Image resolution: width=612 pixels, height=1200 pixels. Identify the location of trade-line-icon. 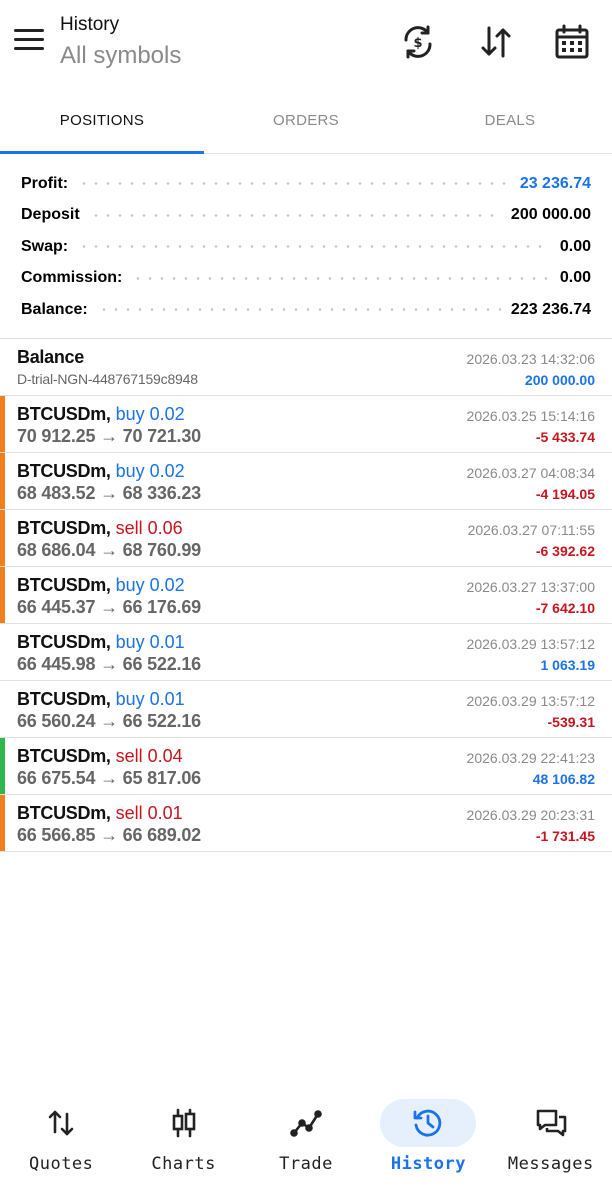
(306, 1123).